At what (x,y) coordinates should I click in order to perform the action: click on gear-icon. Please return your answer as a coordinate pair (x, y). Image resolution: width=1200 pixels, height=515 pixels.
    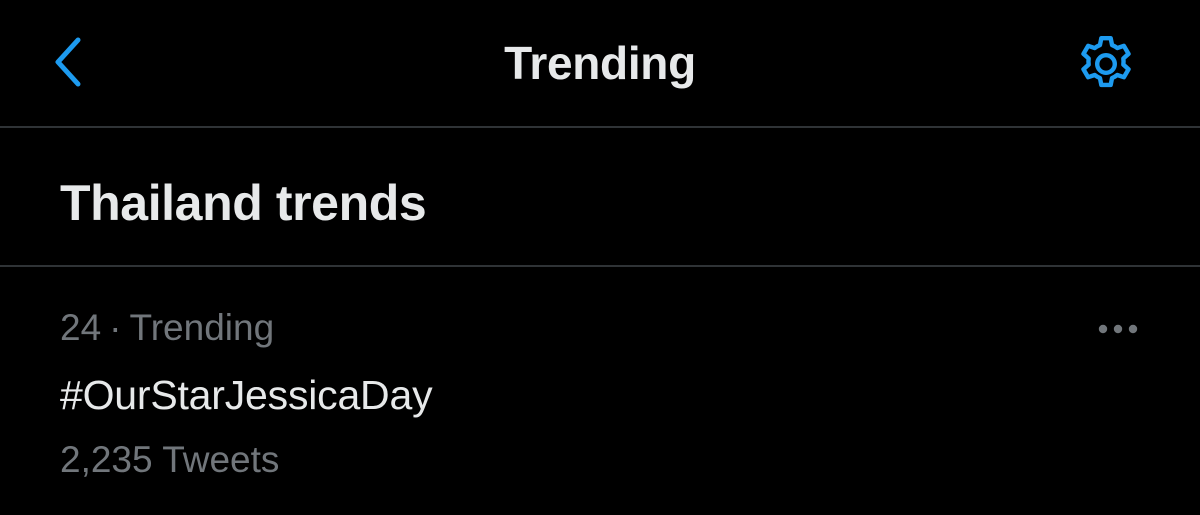
    Looking at the image, I should click on (1106, 66).